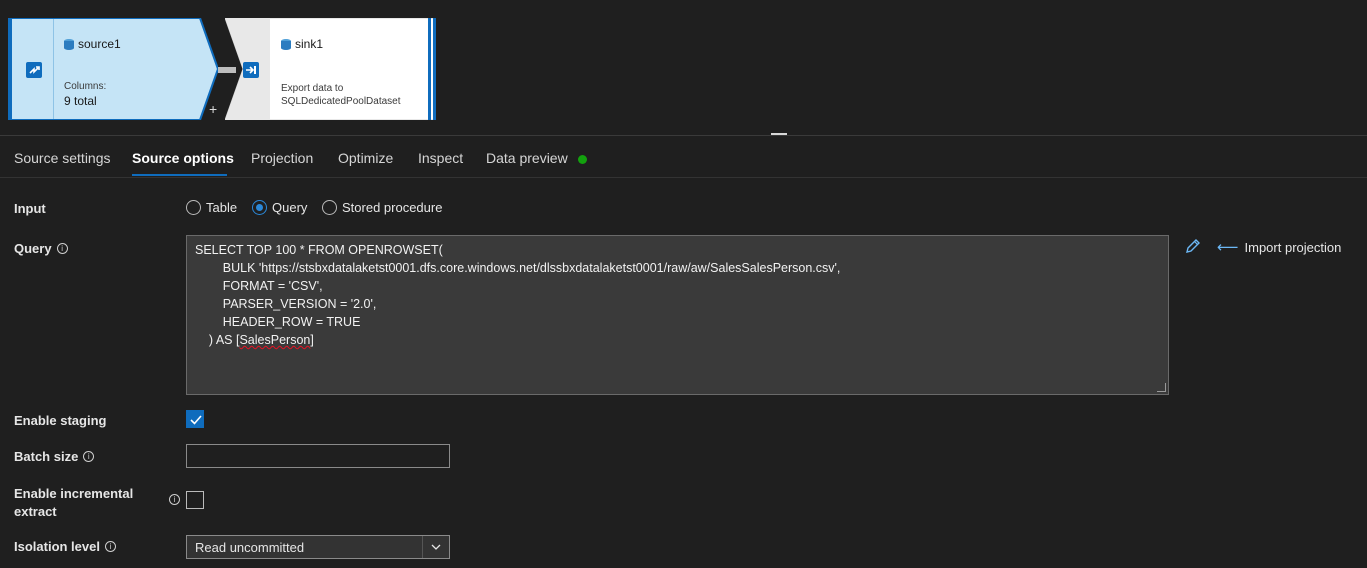 The image size is (1367, 568). I want to click on source-columns-count: 9 total, so click(80, 101).